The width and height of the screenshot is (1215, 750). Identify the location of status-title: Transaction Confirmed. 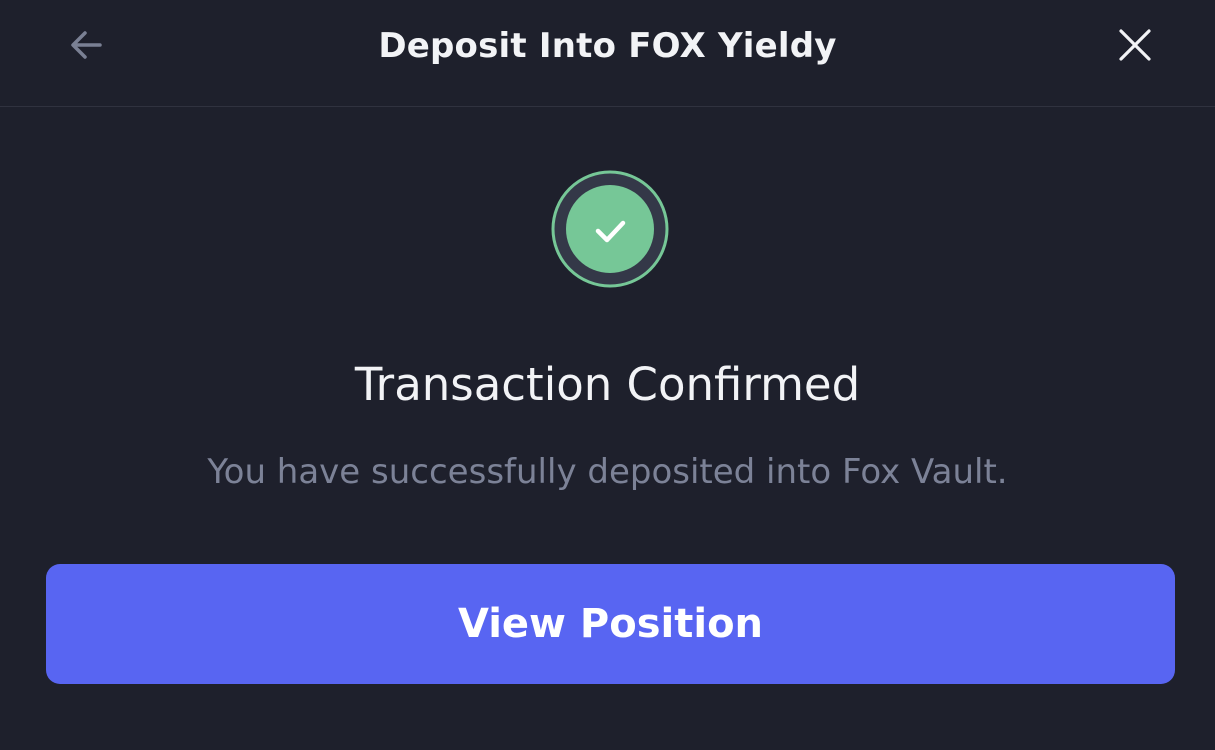
(607, 384).